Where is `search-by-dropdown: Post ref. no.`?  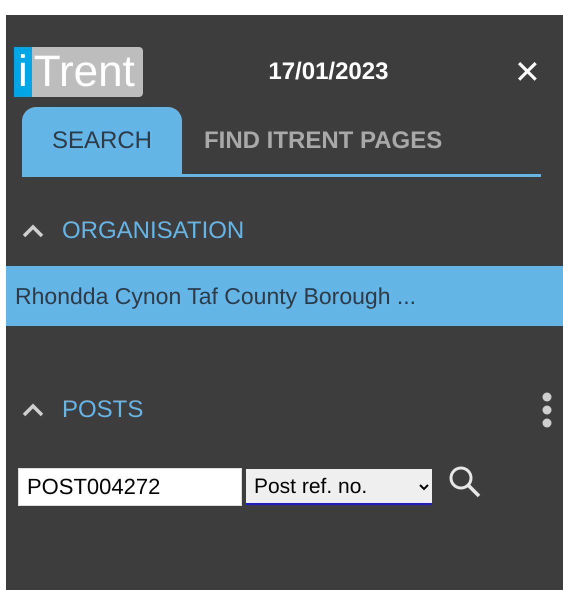
search-by-dropdown: Post ref. no. is located at coordinates (339, 487).